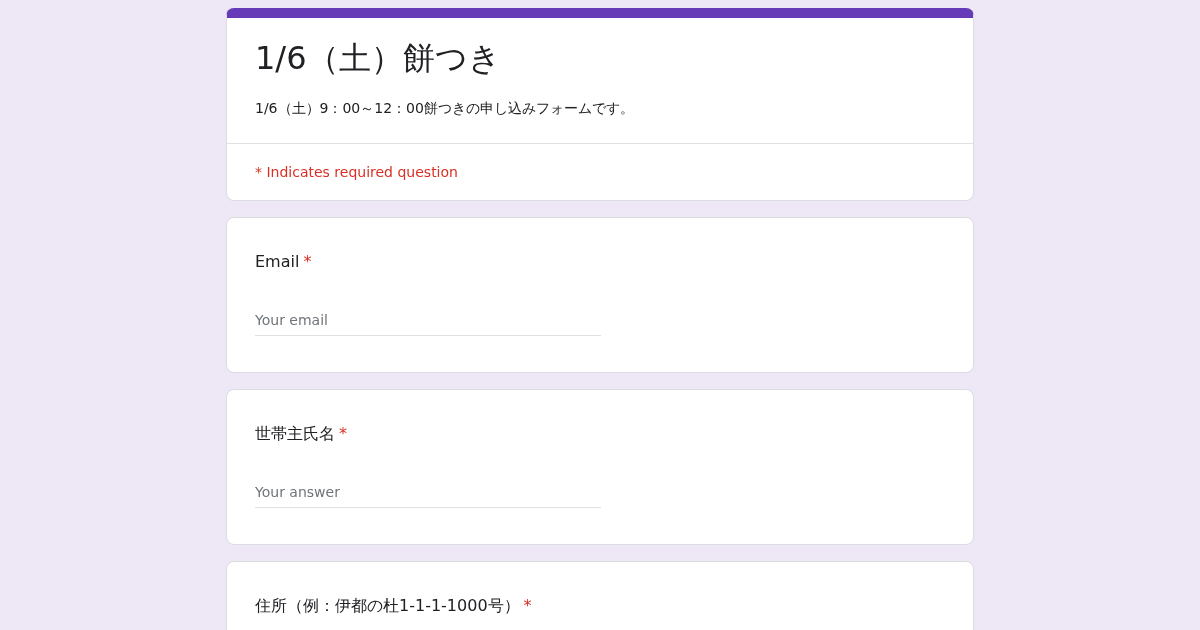 The image size is (1200, 630). I want to click on required-note: * Indicates required question, so click(356, 172).